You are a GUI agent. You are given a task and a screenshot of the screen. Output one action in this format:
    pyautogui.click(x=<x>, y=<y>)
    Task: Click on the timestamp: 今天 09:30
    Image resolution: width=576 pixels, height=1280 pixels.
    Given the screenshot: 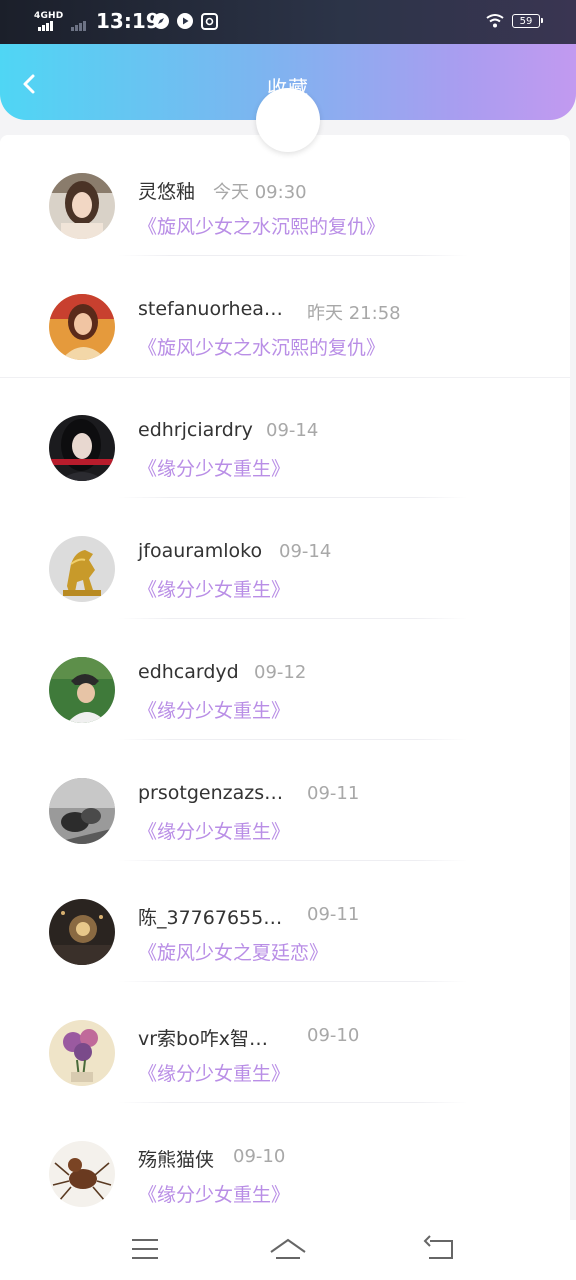 What is the action you would take?
    pyautogui.click(x=260, y=192)
    